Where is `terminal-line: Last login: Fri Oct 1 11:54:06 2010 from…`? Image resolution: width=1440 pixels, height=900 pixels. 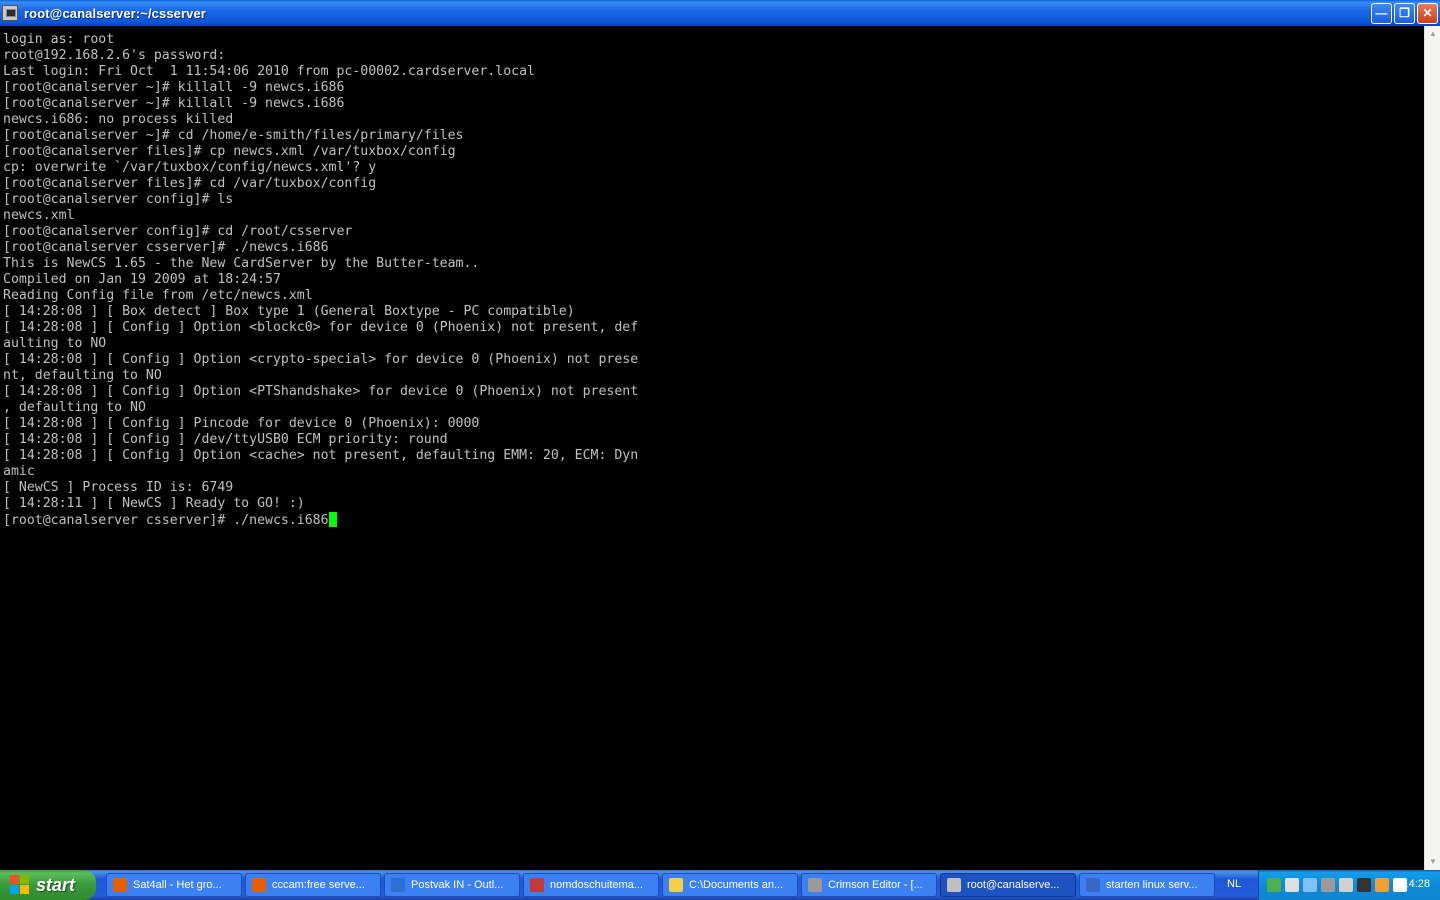
terminal-line: Last login: Fri Oct 1 11:54:06 2010 from… is located at coordinates (269, 71).